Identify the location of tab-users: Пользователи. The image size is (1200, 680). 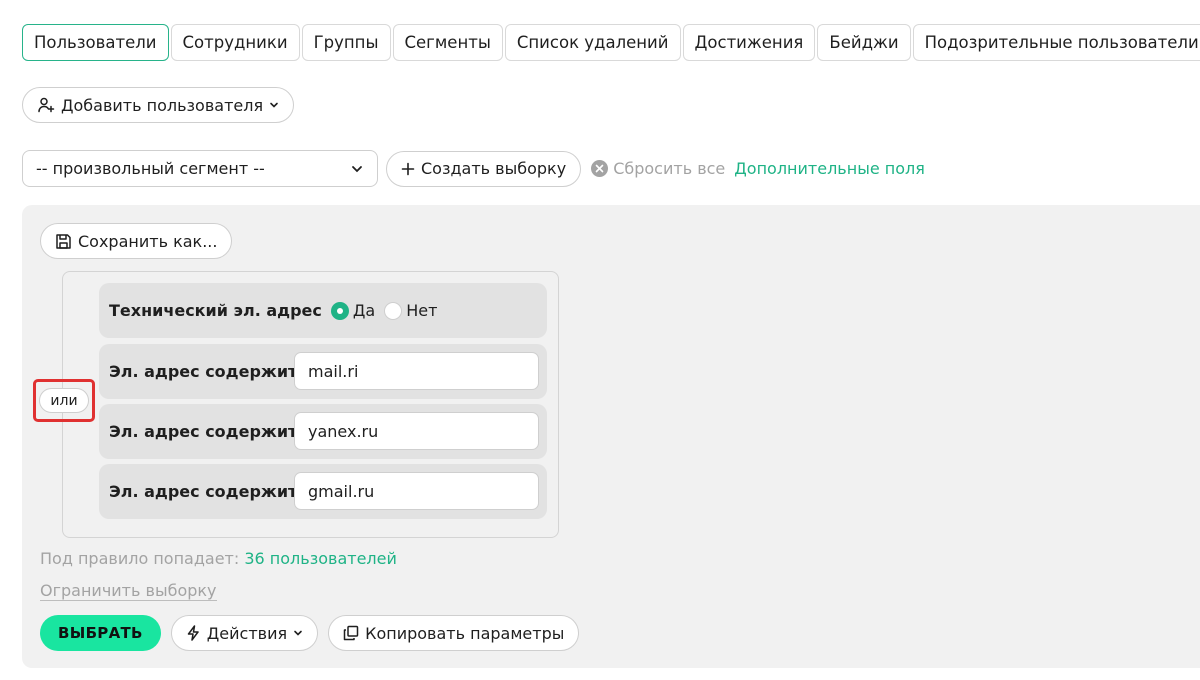
(95, 42).